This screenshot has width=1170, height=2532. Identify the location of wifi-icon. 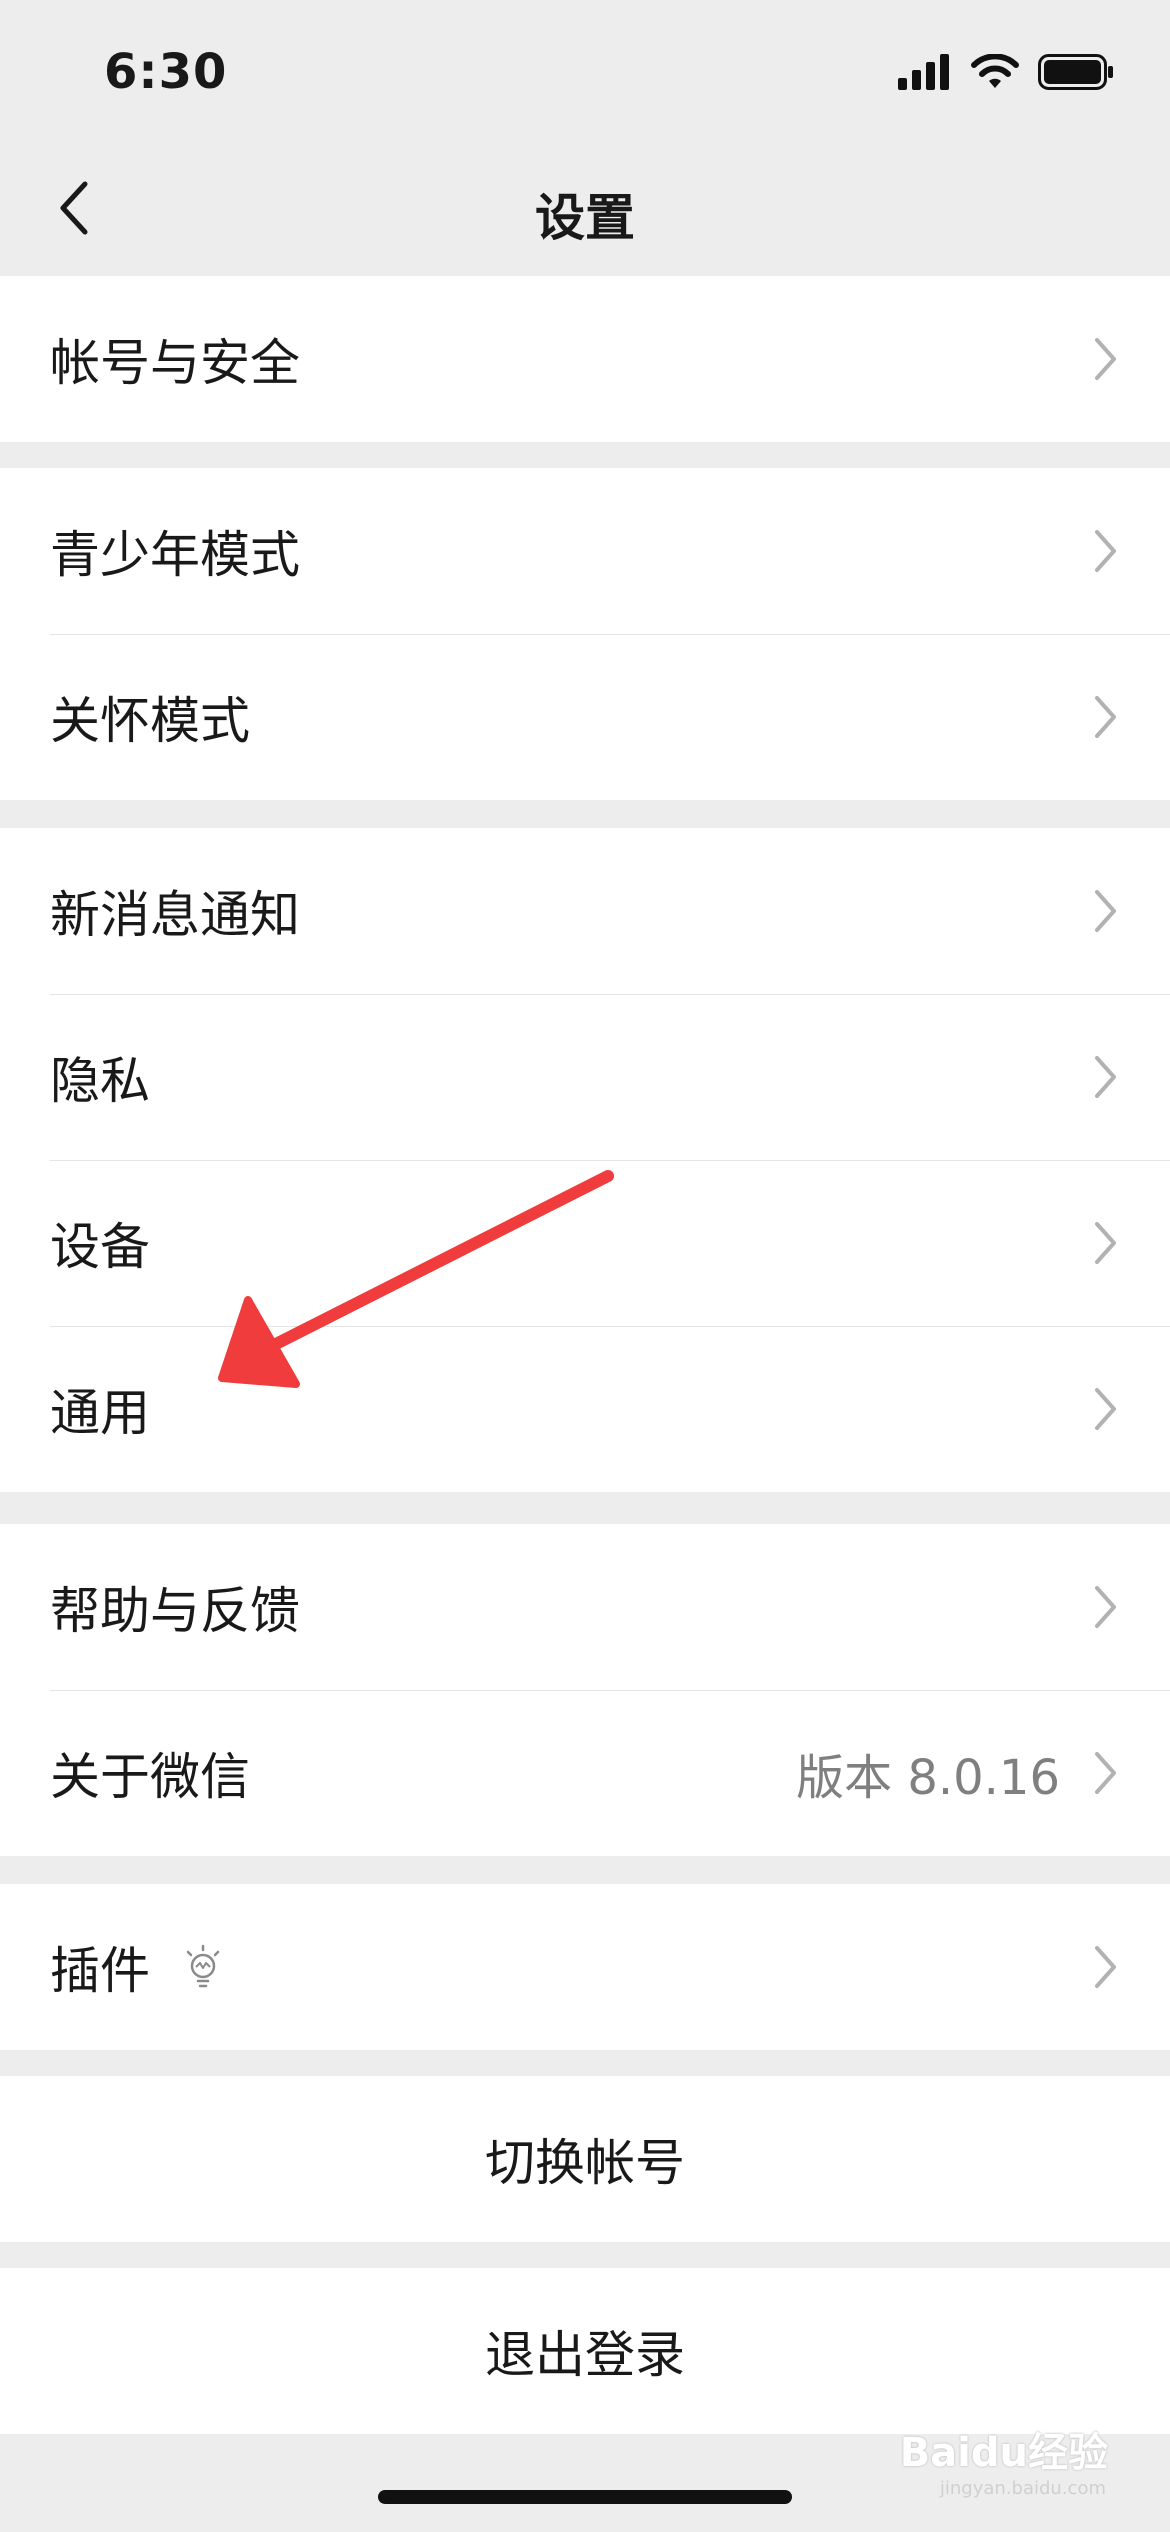
(995, 71).